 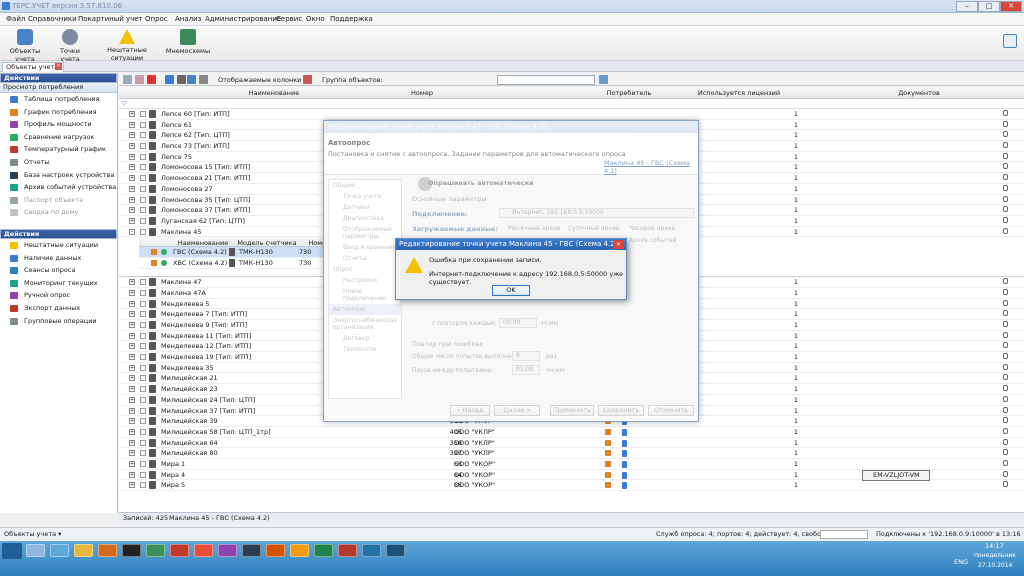 What do you see at coordinates (274, 93) in the screenshot?
I see `col-name: Наименование` at bounding box center [274, 93].